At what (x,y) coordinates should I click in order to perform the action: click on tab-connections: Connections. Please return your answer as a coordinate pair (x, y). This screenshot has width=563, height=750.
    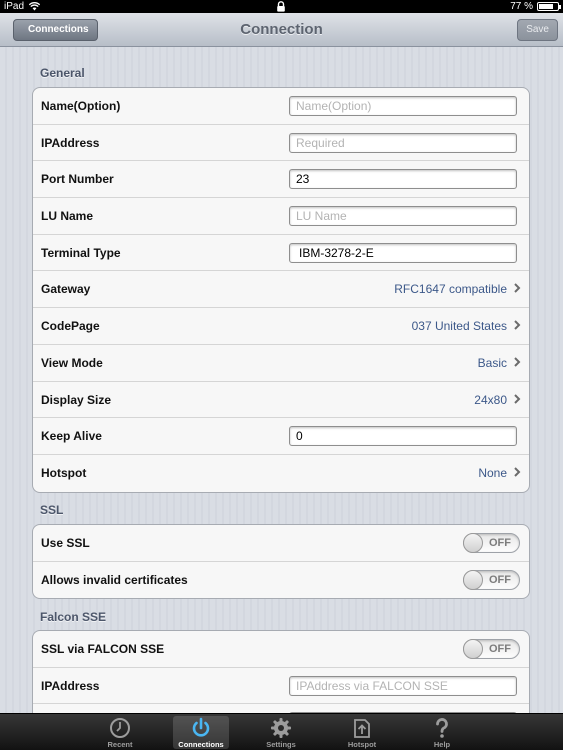
    Looking at the image, I should click on (201, 732).